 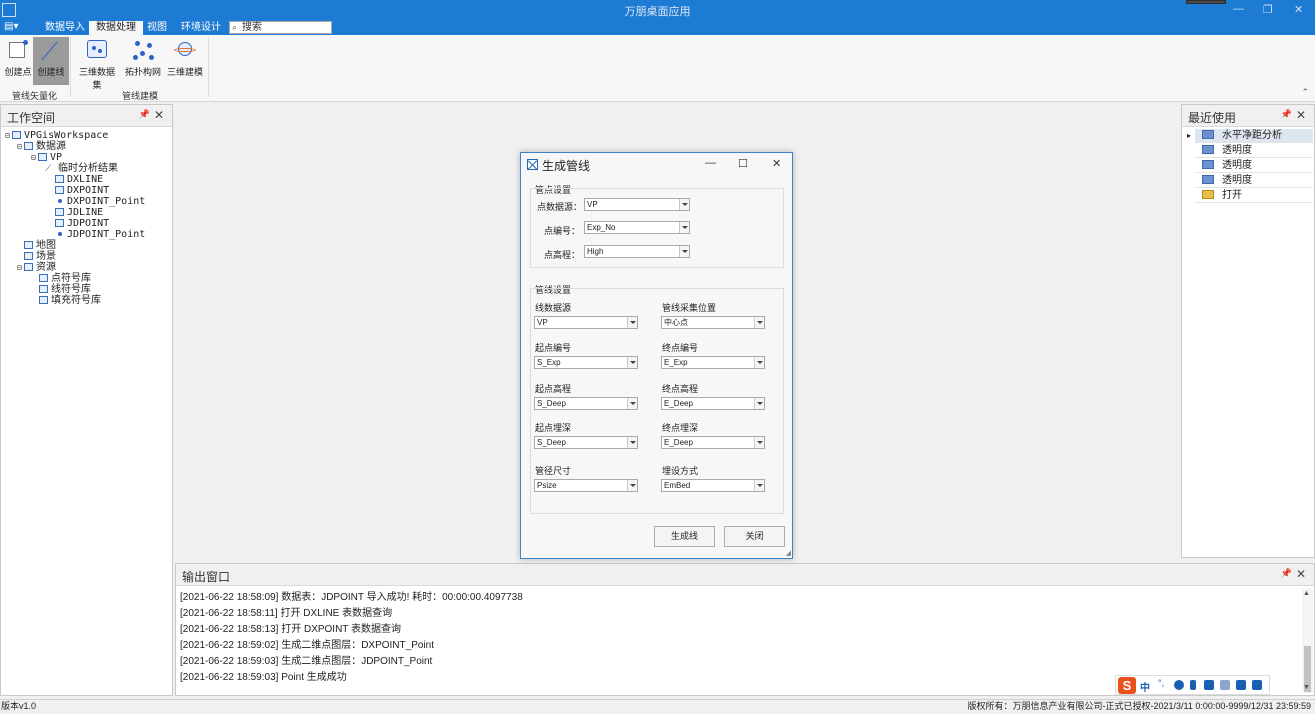 I want to click on tree-node: DXPOINT_Point, so click(x=100, y=201).